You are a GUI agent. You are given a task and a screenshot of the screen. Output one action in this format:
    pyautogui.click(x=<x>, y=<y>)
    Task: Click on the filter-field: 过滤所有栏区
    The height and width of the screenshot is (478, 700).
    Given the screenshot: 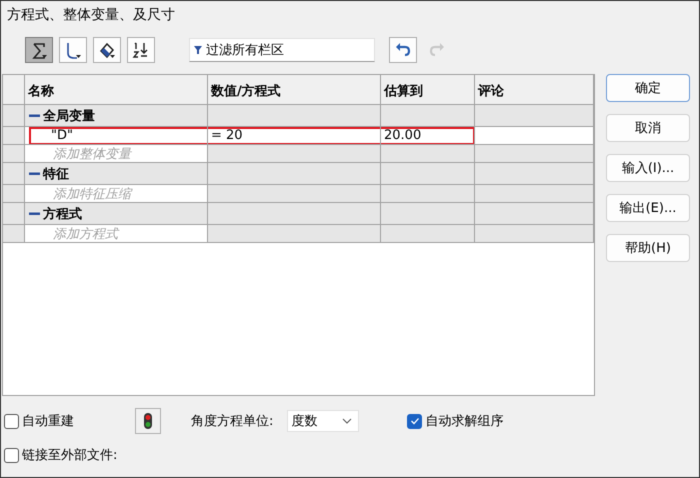 What is the action you would take?
    pyautogui.click(x=282, y=50)
    